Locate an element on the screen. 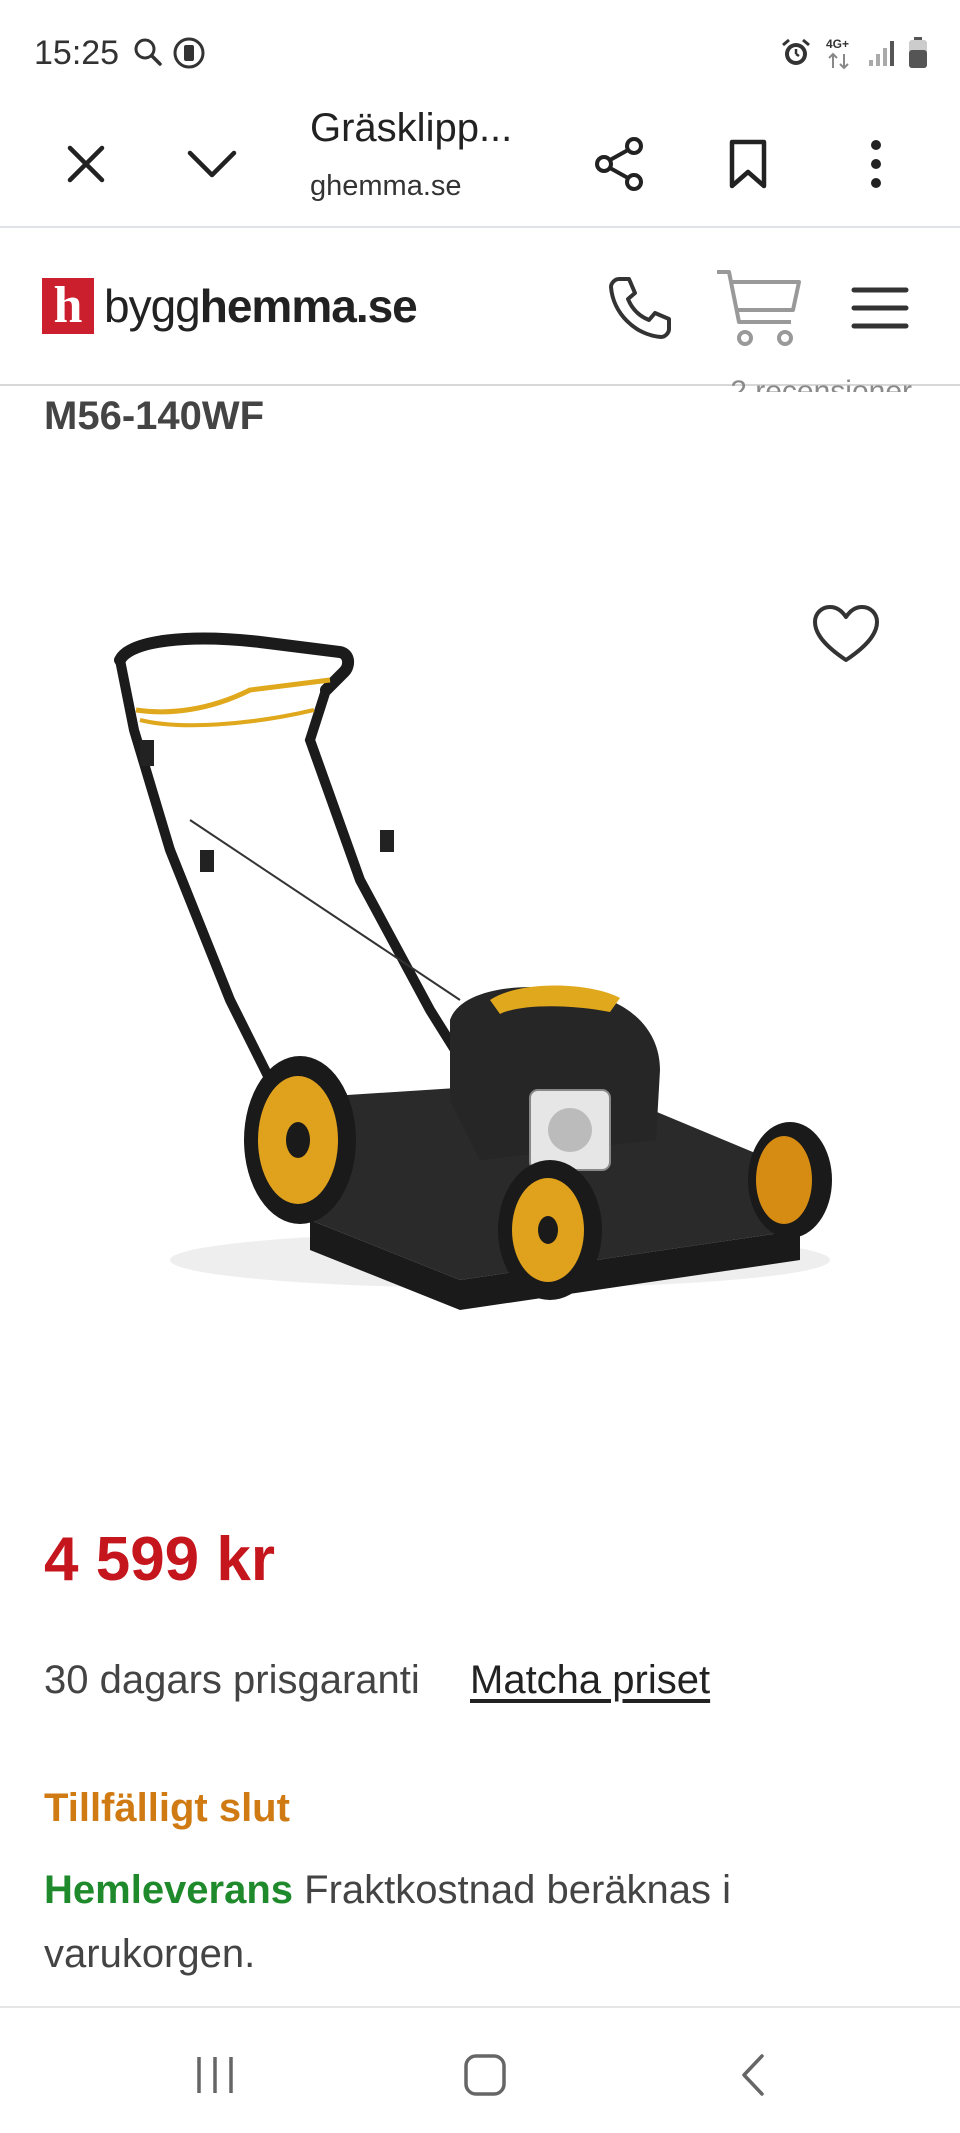 The width and height of the screenshot is (960, 2133). alarm-icon is located at coordinates (796, 55).